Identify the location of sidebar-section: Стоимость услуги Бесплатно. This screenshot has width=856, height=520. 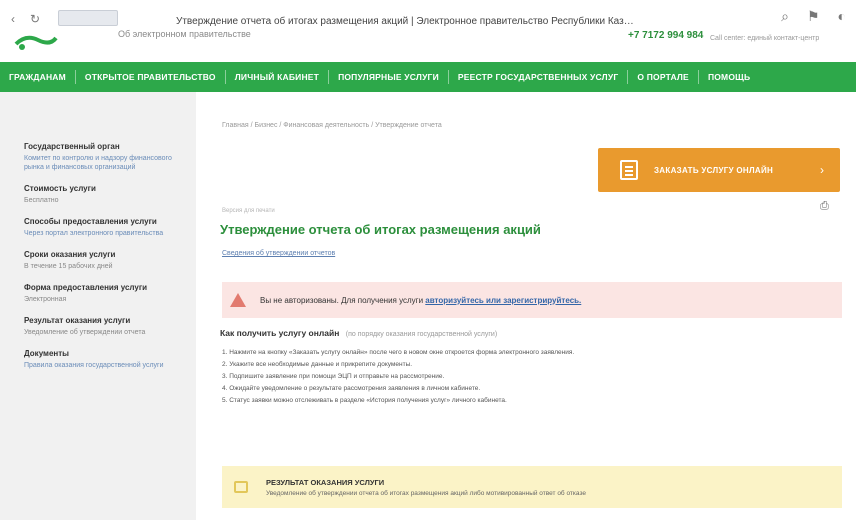
(110, 194).